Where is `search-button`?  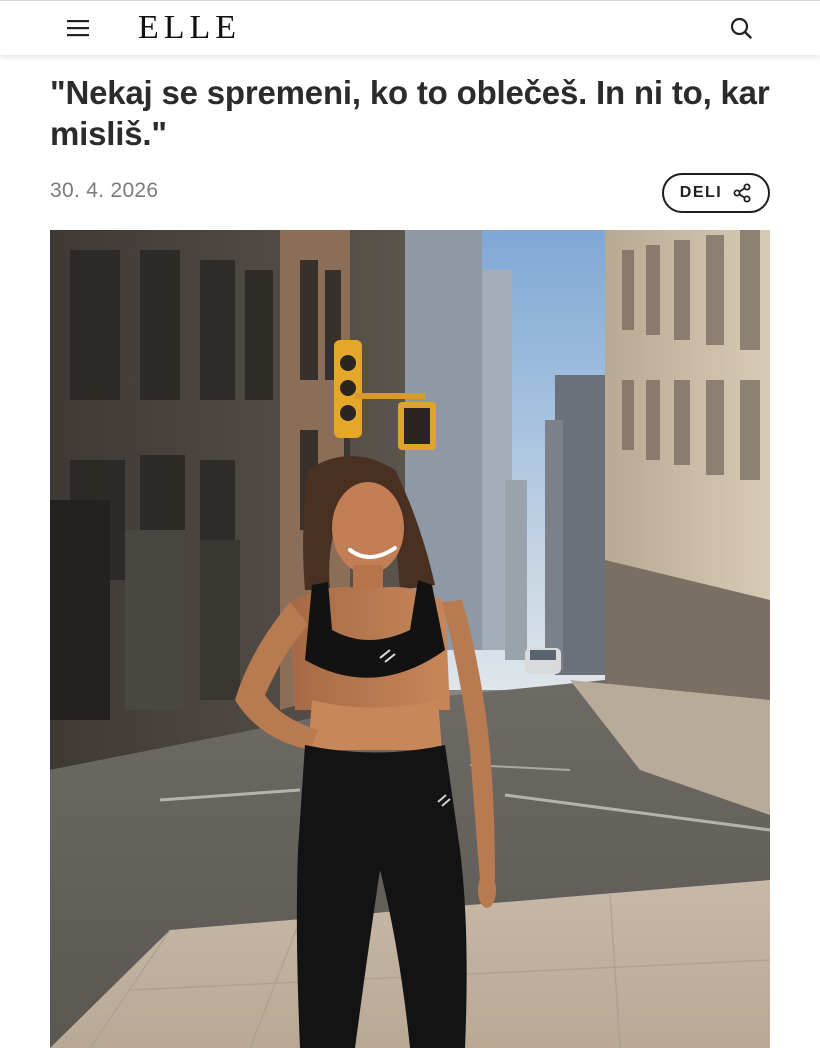 search-button is located at coordinates (741, 28).